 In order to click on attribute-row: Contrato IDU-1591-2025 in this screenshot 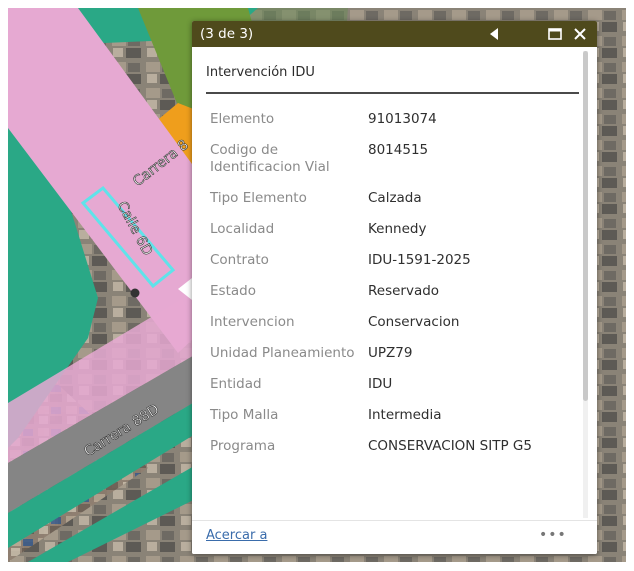, I will do `click(395, 260)`.